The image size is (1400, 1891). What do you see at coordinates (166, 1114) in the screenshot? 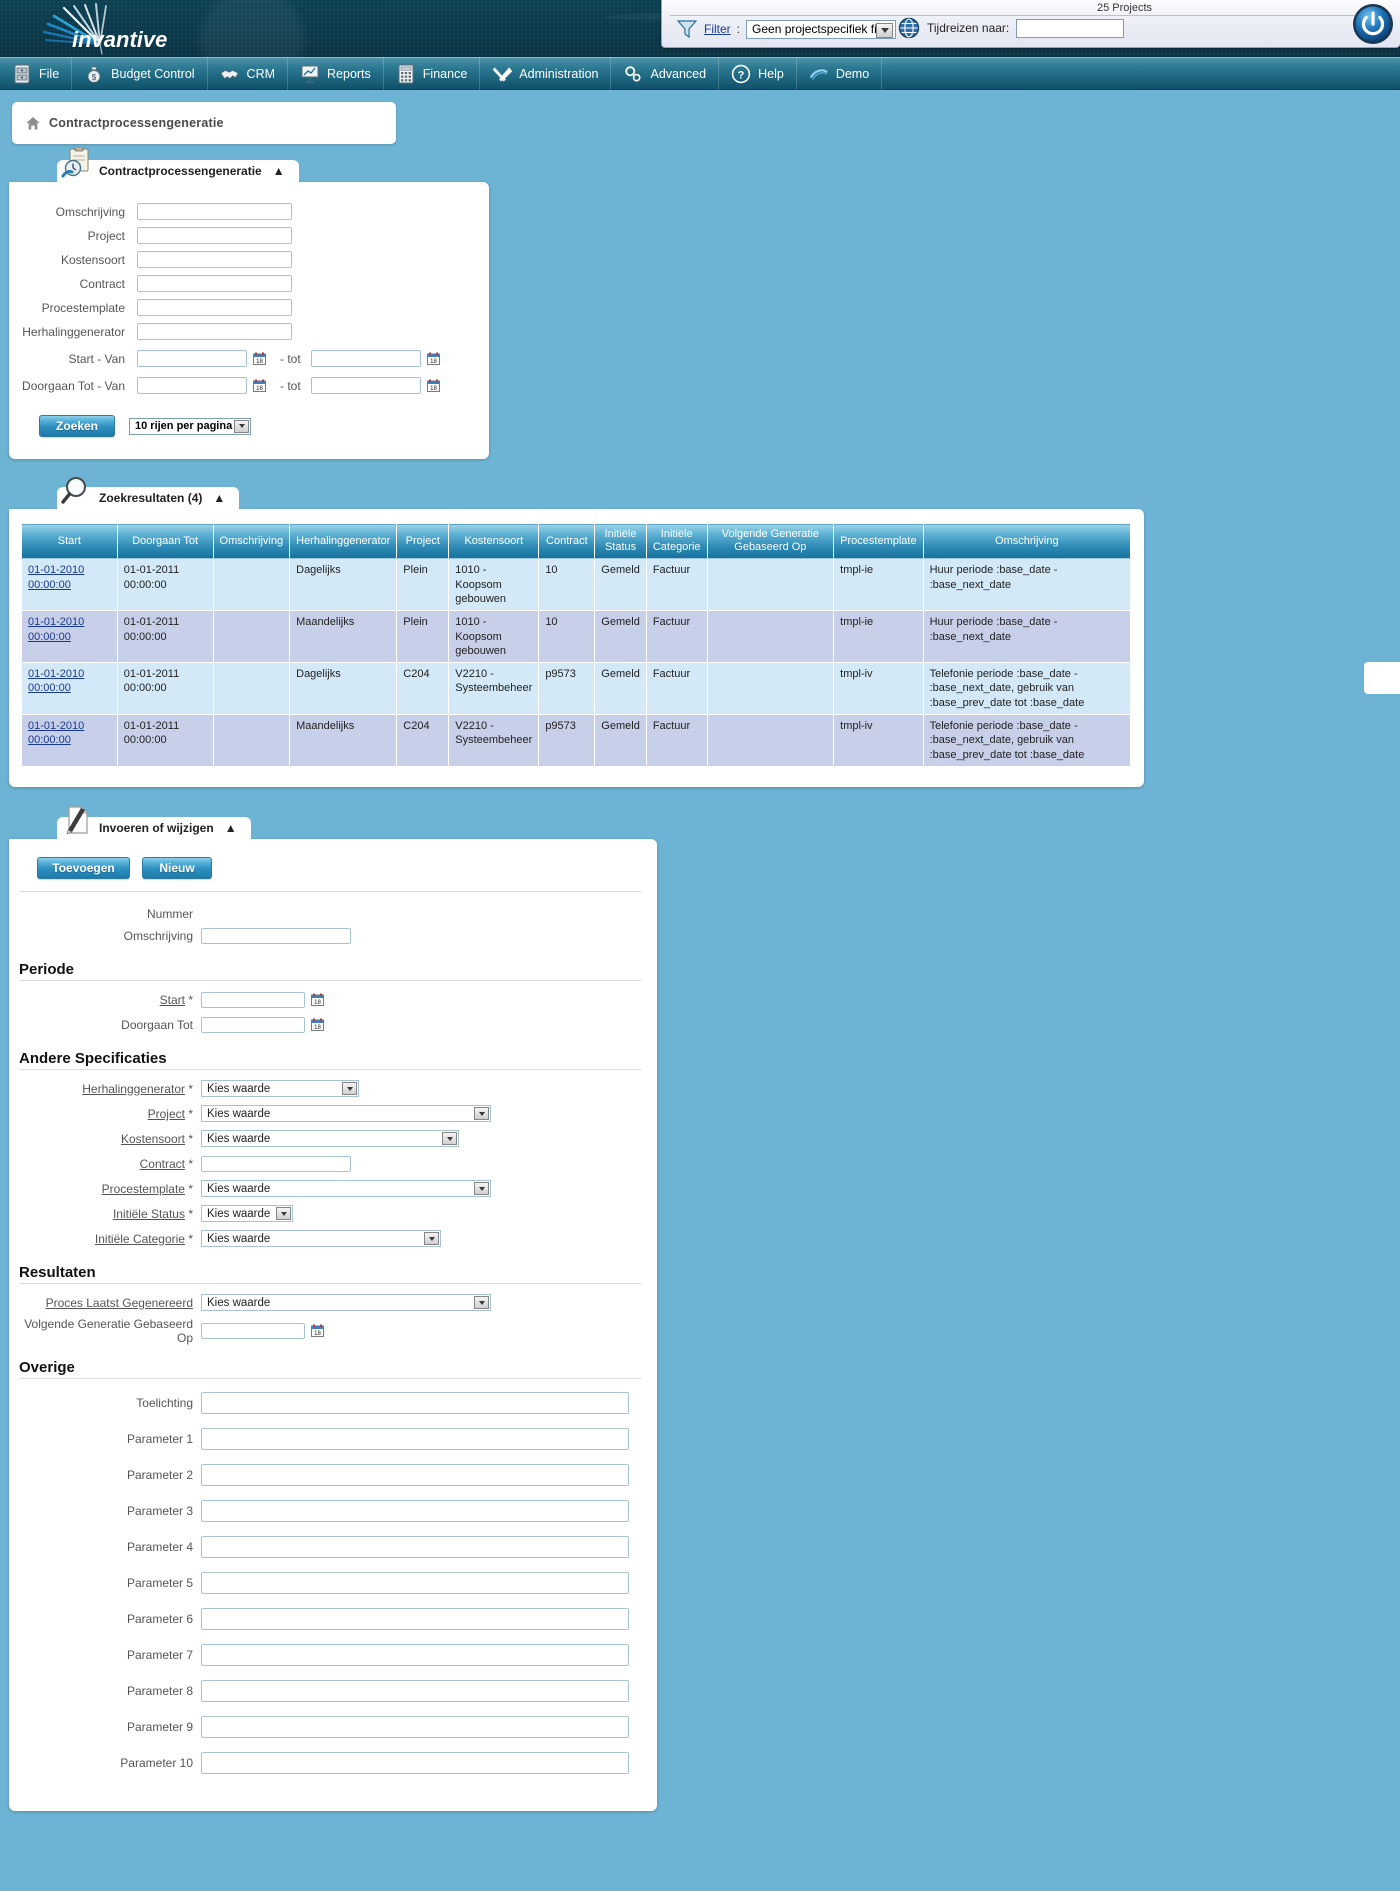
I see `field-label-text: Project` at bounding box center [166, 1114].